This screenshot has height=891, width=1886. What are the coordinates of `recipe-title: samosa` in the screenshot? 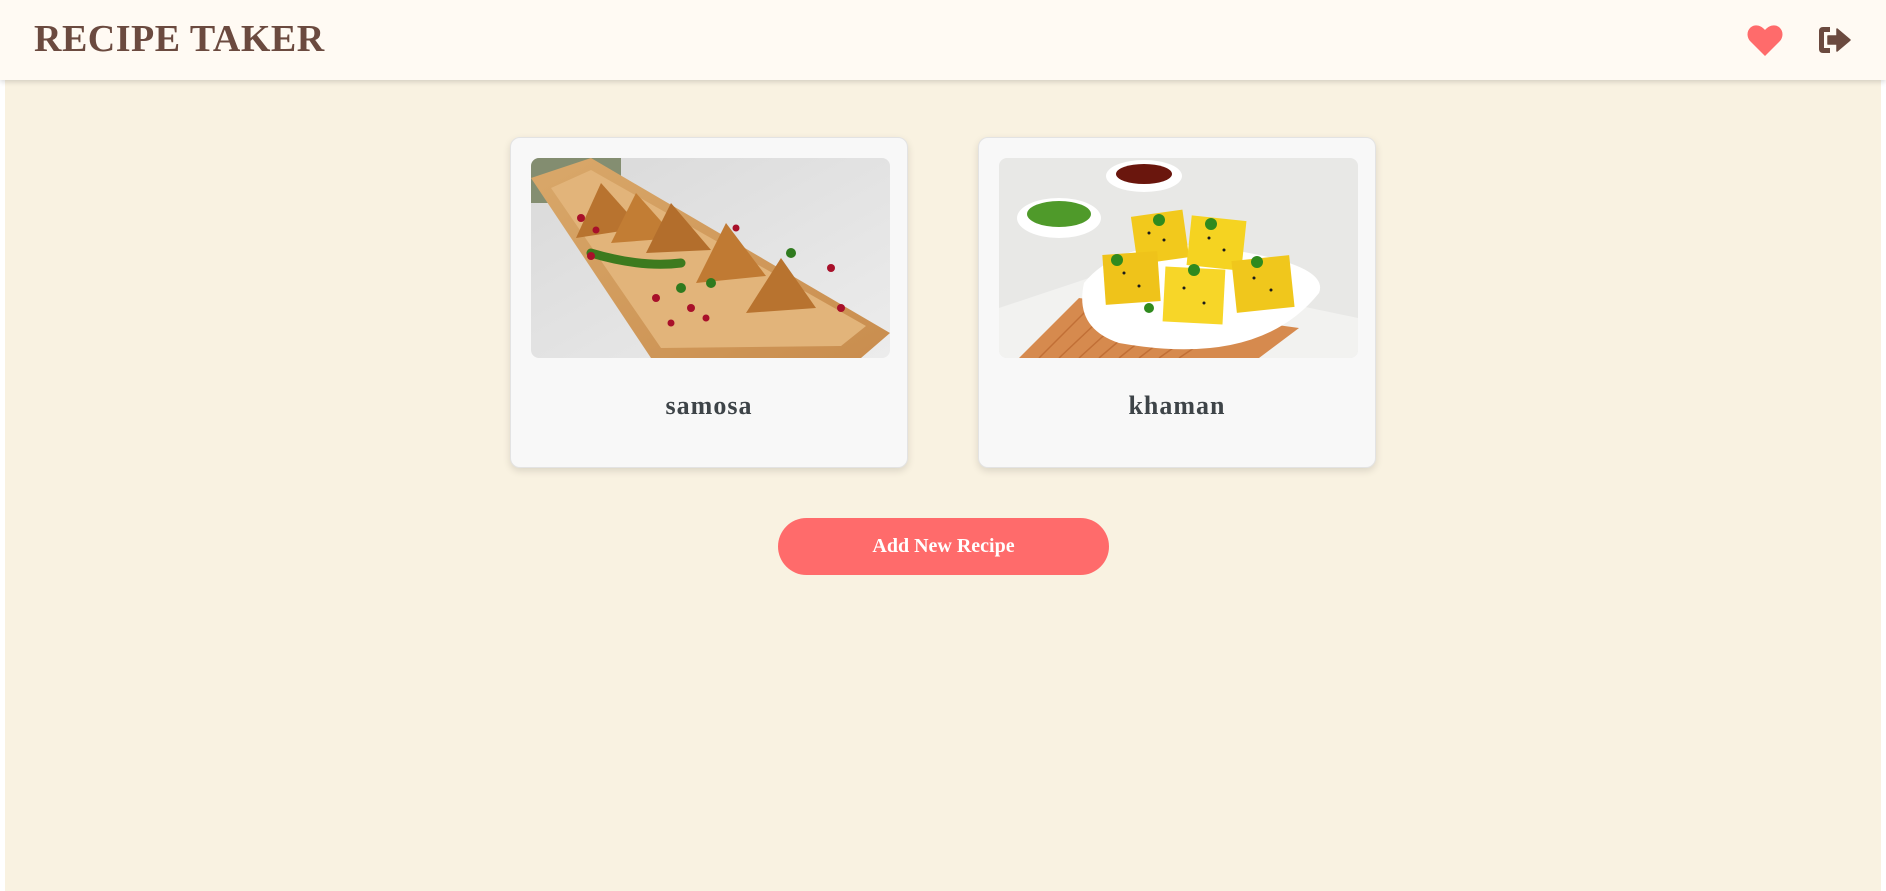 It's located at (709, 405).